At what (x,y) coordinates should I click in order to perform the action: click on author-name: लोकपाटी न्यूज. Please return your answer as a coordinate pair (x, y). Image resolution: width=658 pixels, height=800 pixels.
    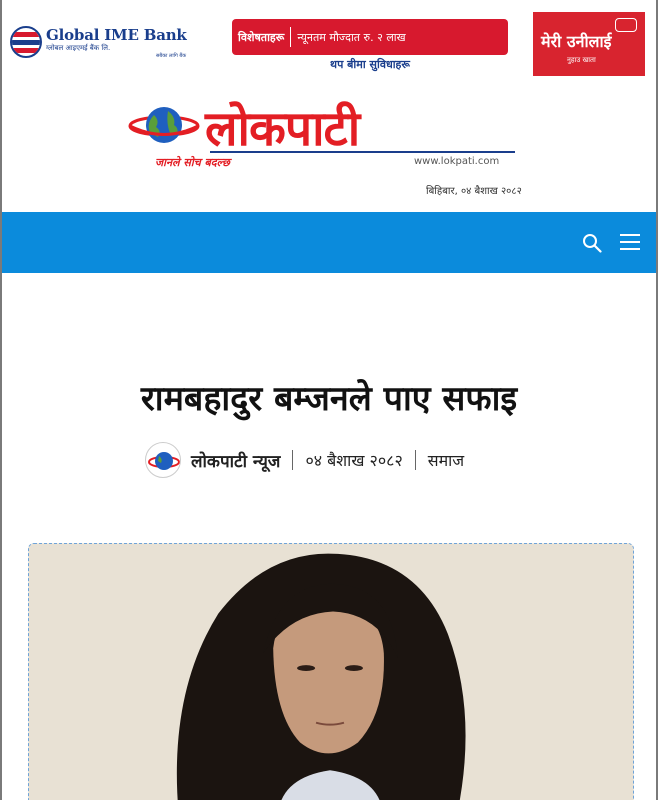
    Looking at the image, I should click on (235, 460).